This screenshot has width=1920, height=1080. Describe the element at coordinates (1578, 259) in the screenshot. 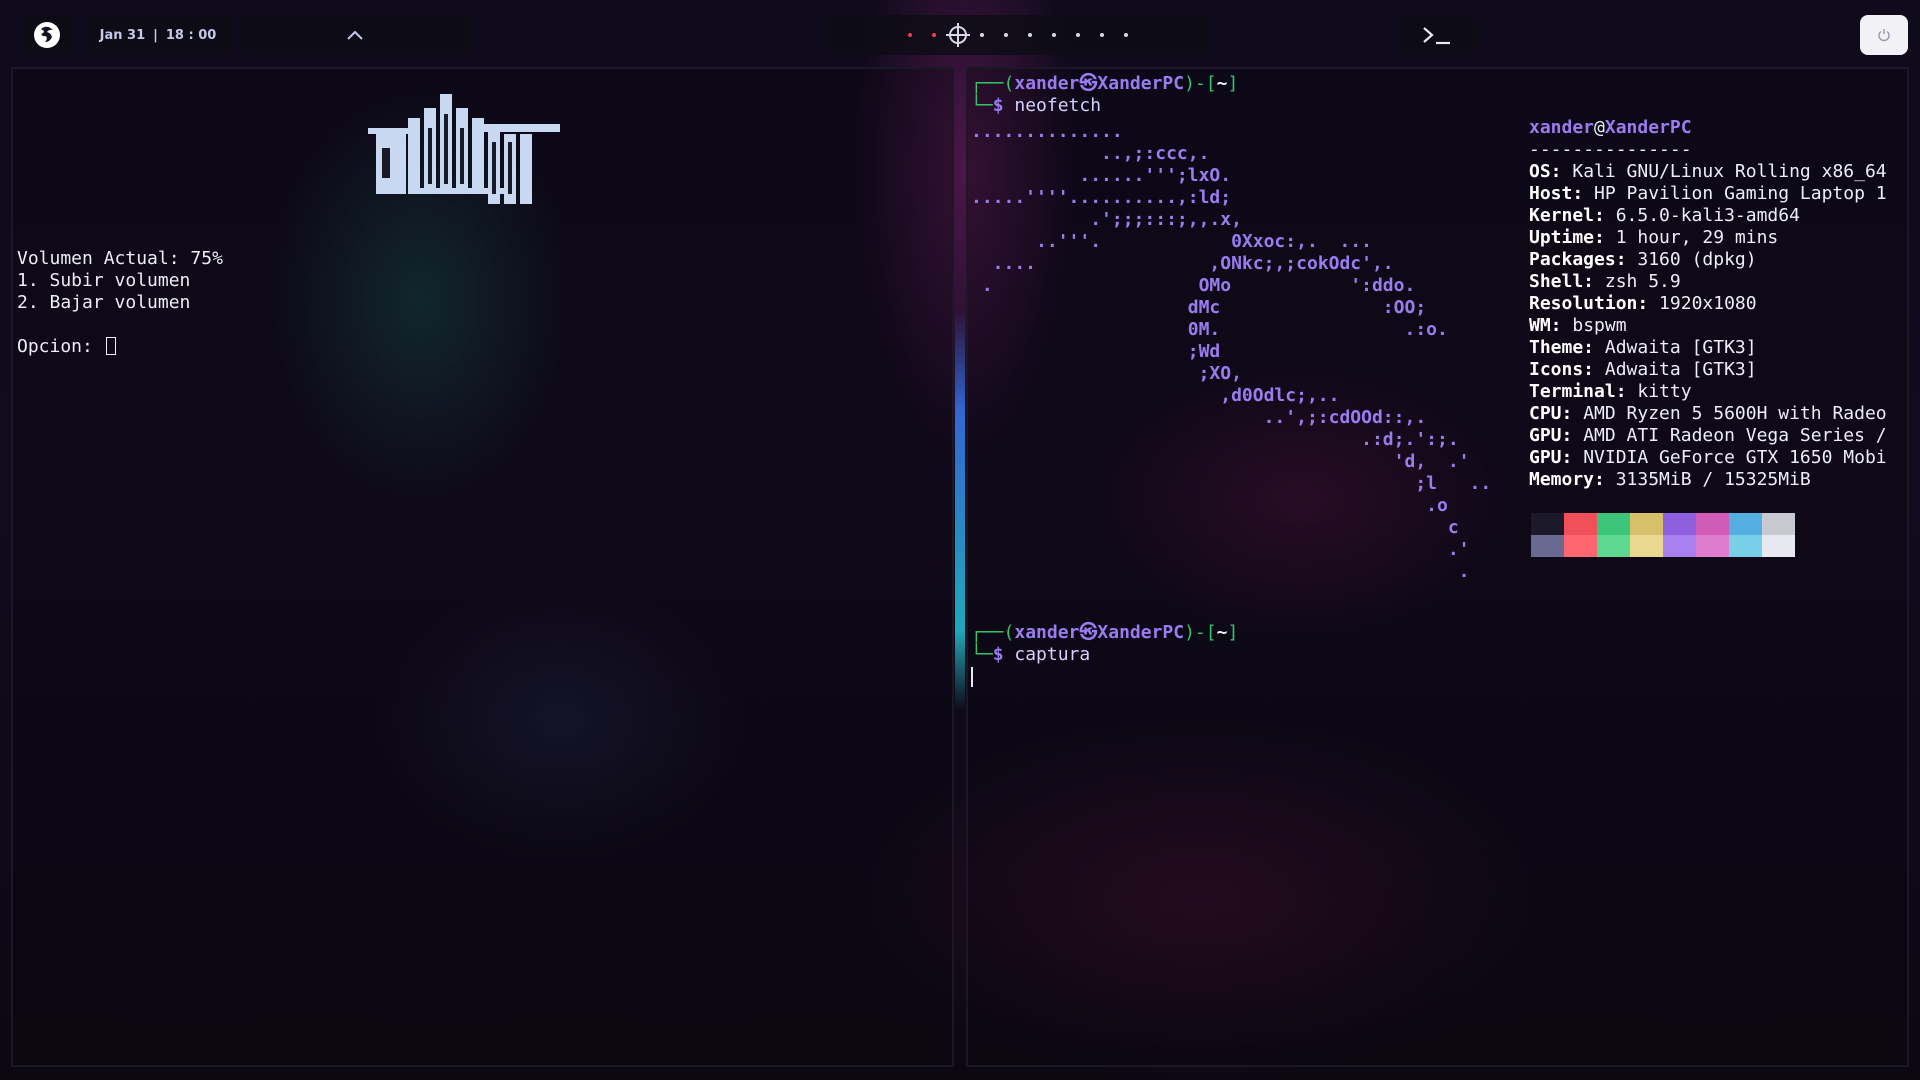

I see `info-key: Packages:` at that location.